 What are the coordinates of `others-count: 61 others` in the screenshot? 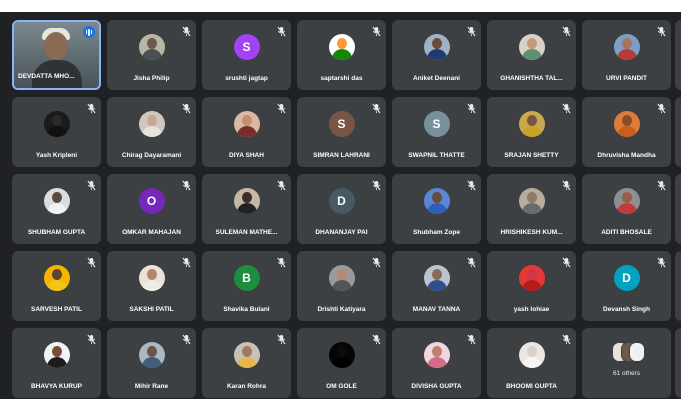 It's located at (626, 373).